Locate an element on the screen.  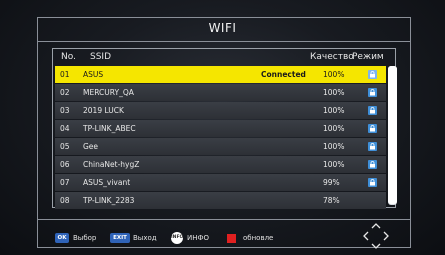
row-quality: 78% is located at coordinates (331, 200).